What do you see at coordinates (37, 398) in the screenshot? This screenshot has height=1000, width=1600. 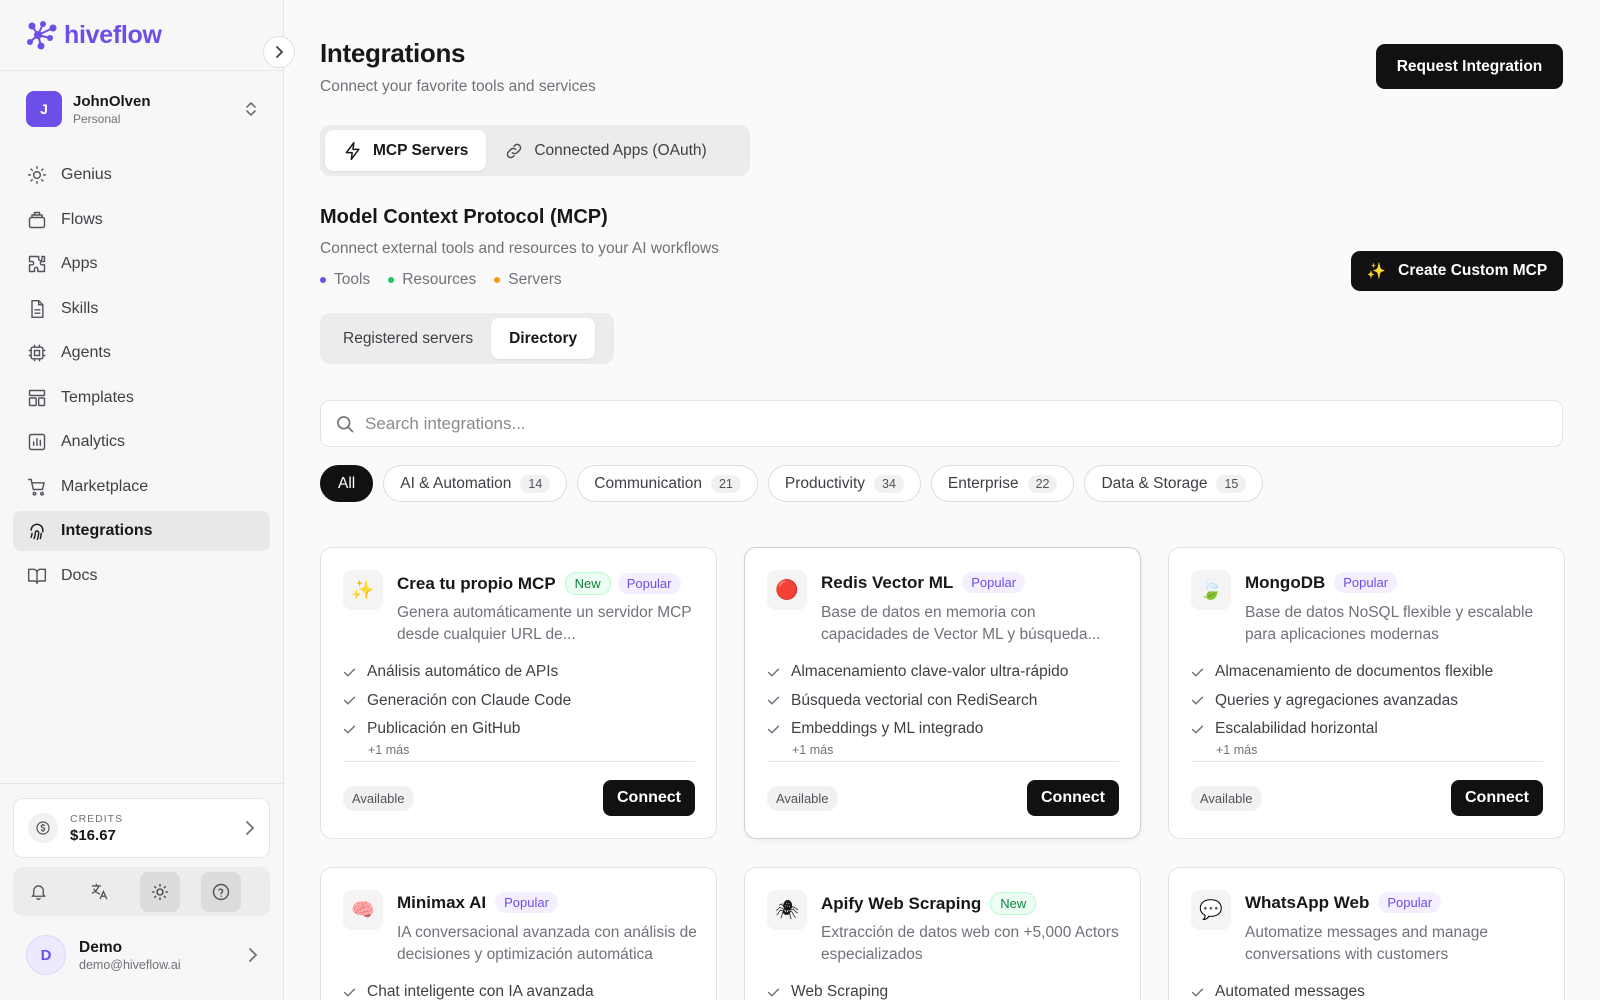 I see `template-icon` at bounding box center [37, 398].